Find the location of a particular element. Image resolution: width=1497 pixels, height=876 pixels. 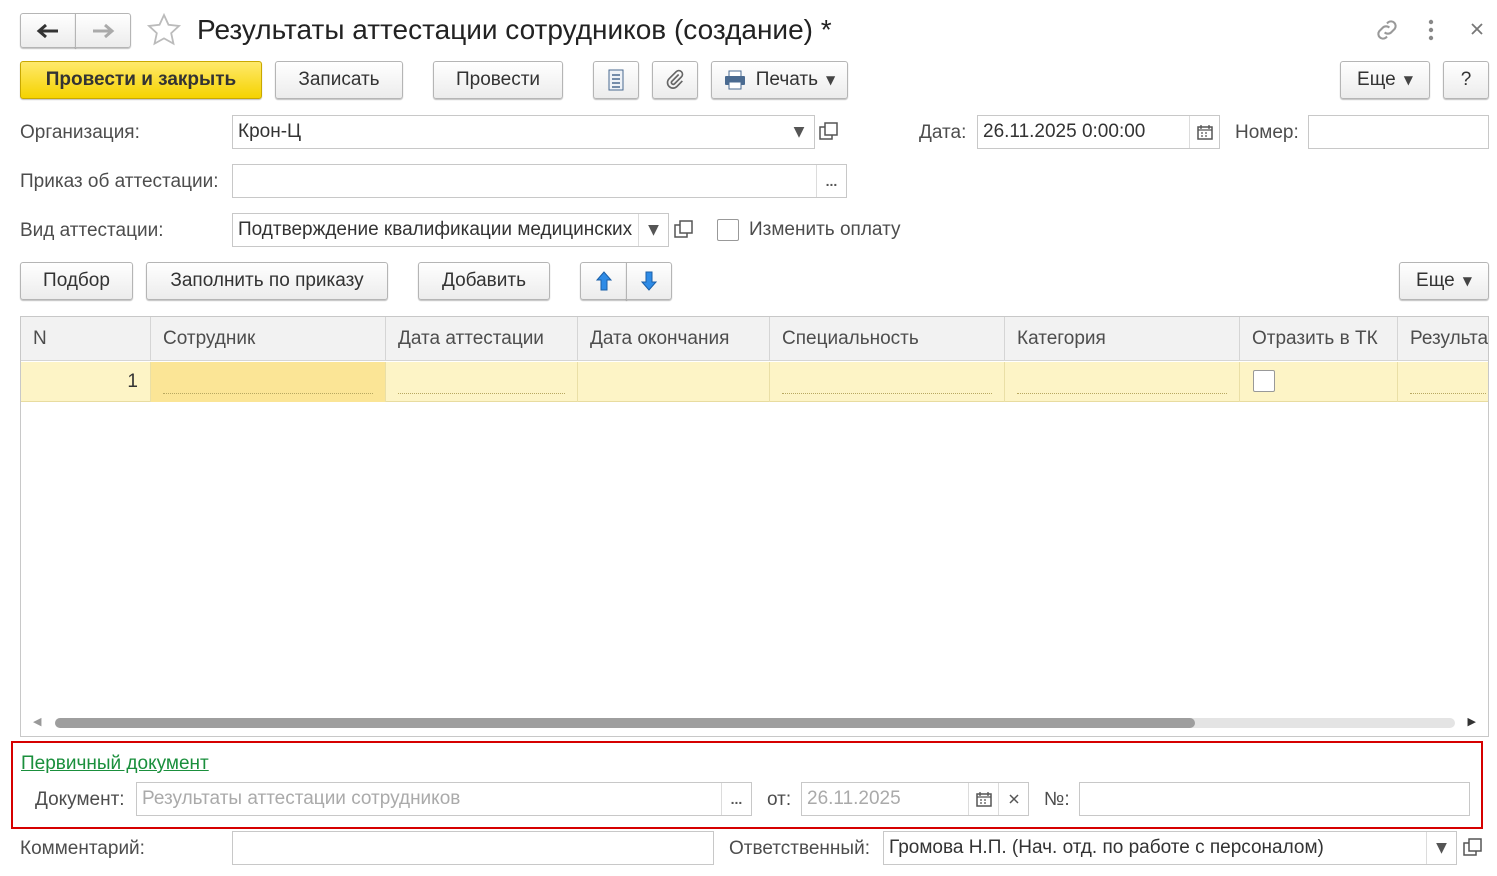

cell-n: 1 is located at coordinates (86, 382).